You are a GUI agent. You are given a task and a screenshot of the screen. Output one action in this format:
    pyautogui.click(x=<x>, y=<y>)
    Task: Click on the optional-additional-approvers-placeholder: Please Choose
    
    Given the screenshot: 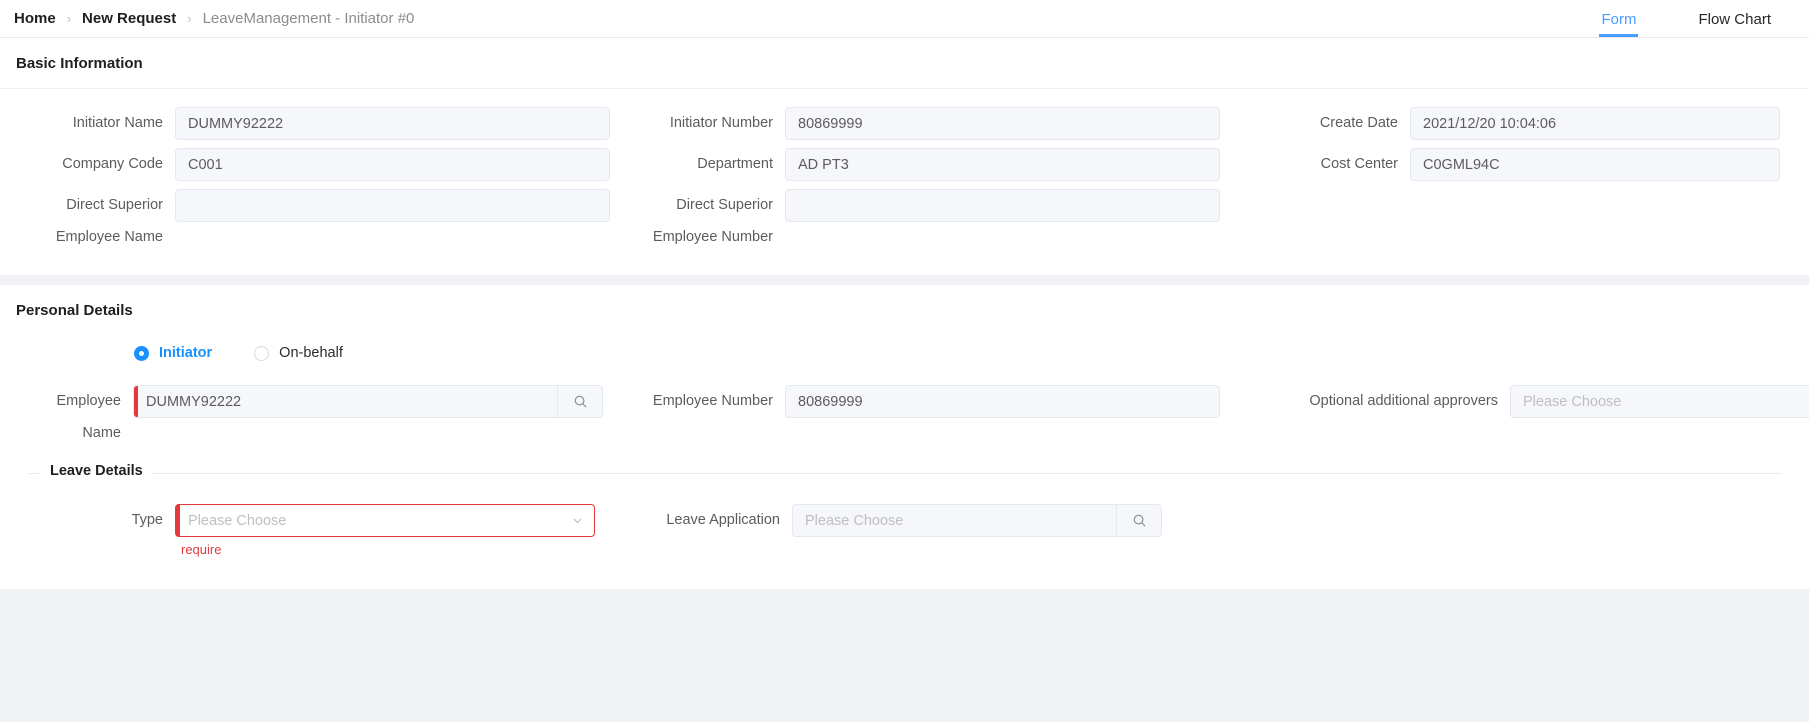 What is the action you would take?
    pyautogui.click(x=1572, y=401)
    